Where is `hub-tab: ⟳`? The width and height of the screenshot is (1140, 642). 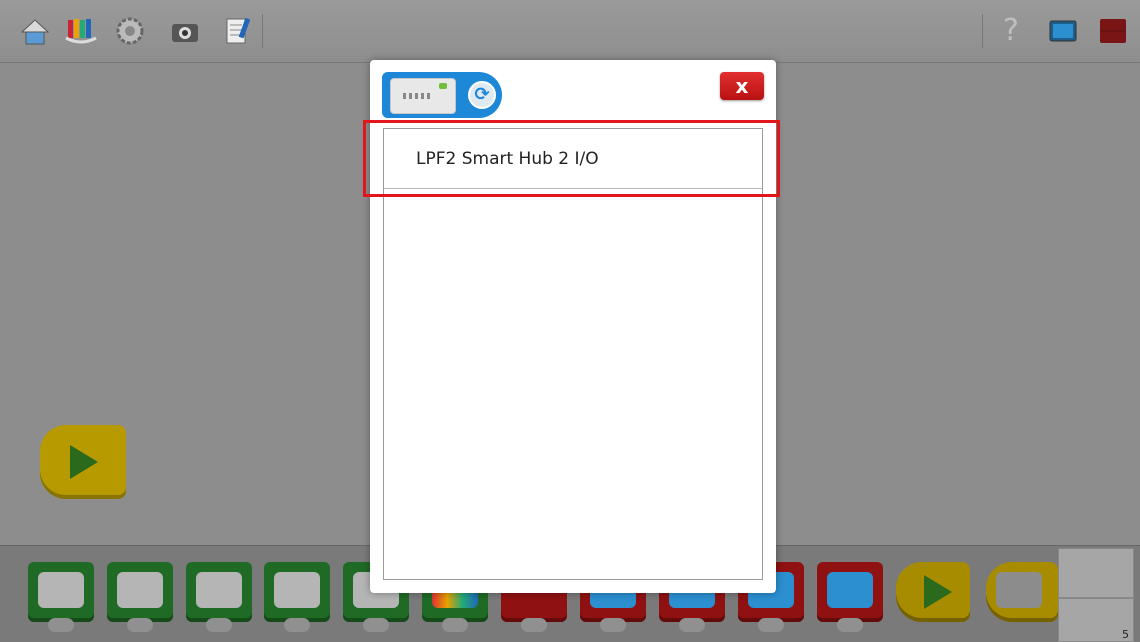 hub-tab: ⟳ is located at coordinates (442, 95).